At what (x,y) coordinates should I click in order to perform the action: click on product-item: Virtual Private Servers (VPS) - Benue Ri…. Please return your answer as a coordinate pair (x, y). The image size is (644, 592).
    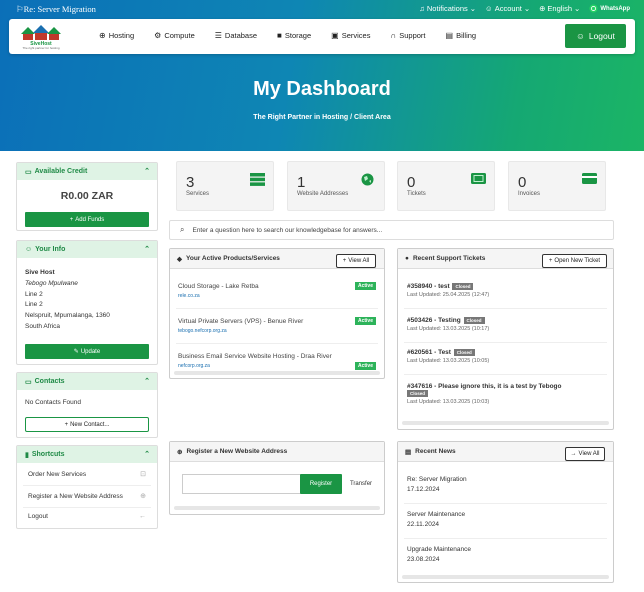
    Looking at the image, I should click on (277, 325).